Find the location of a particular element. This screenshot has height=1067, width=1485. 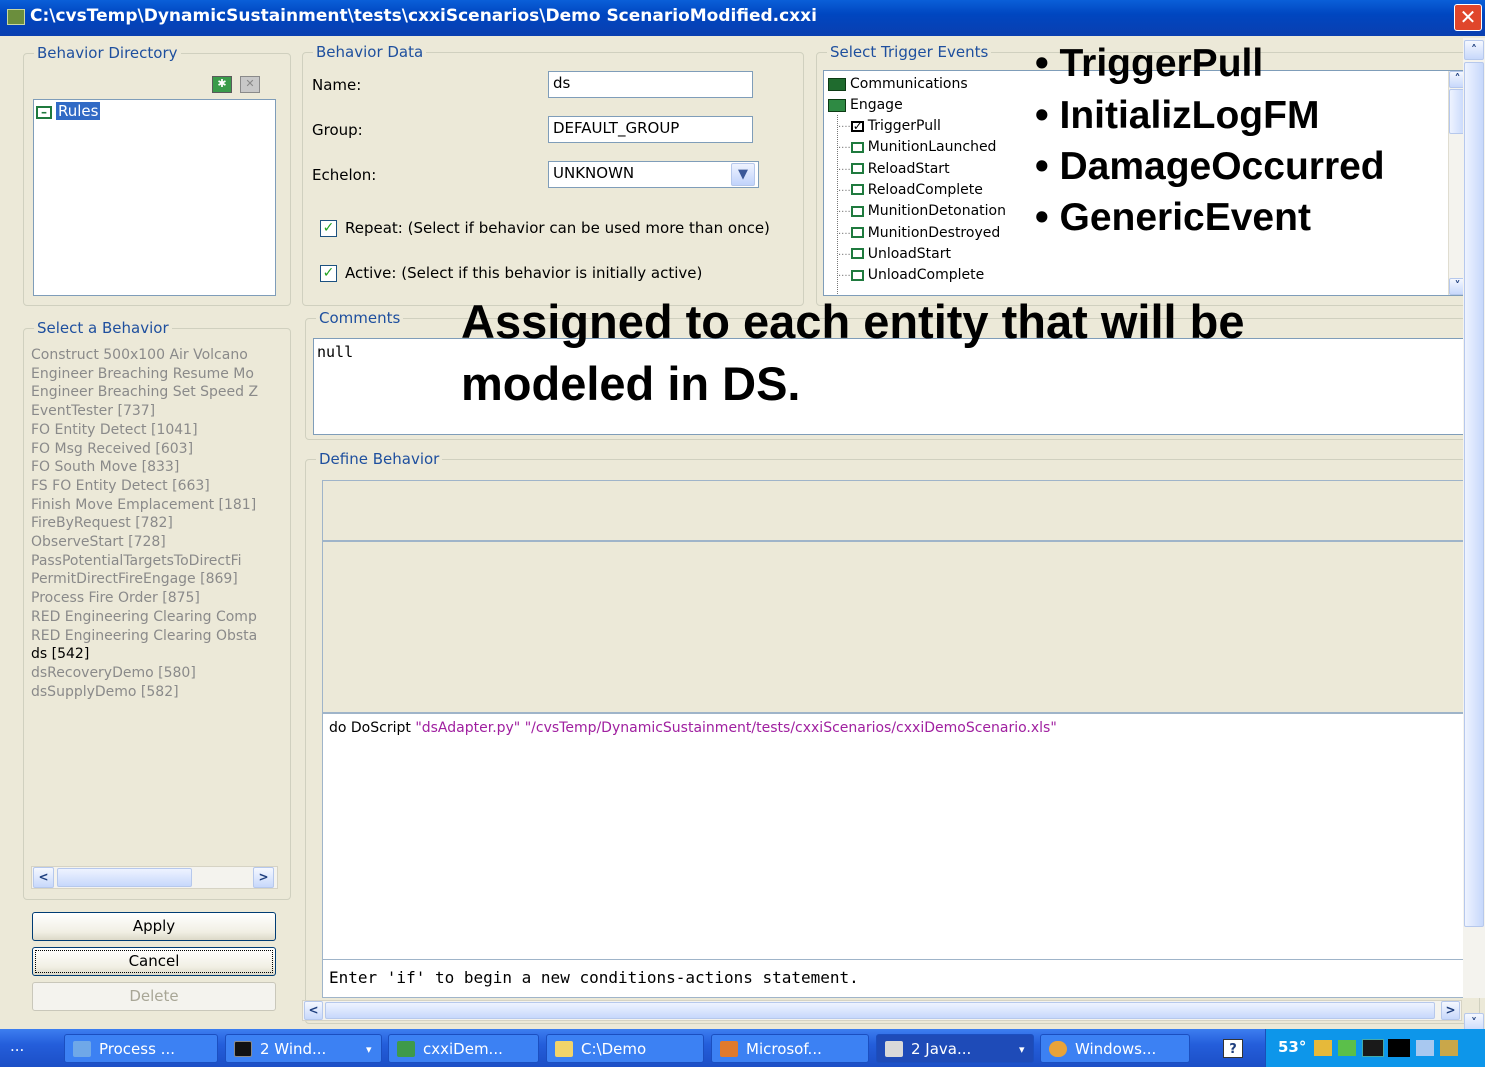

help-icon: ? is located at coordinates (1233, 1048).